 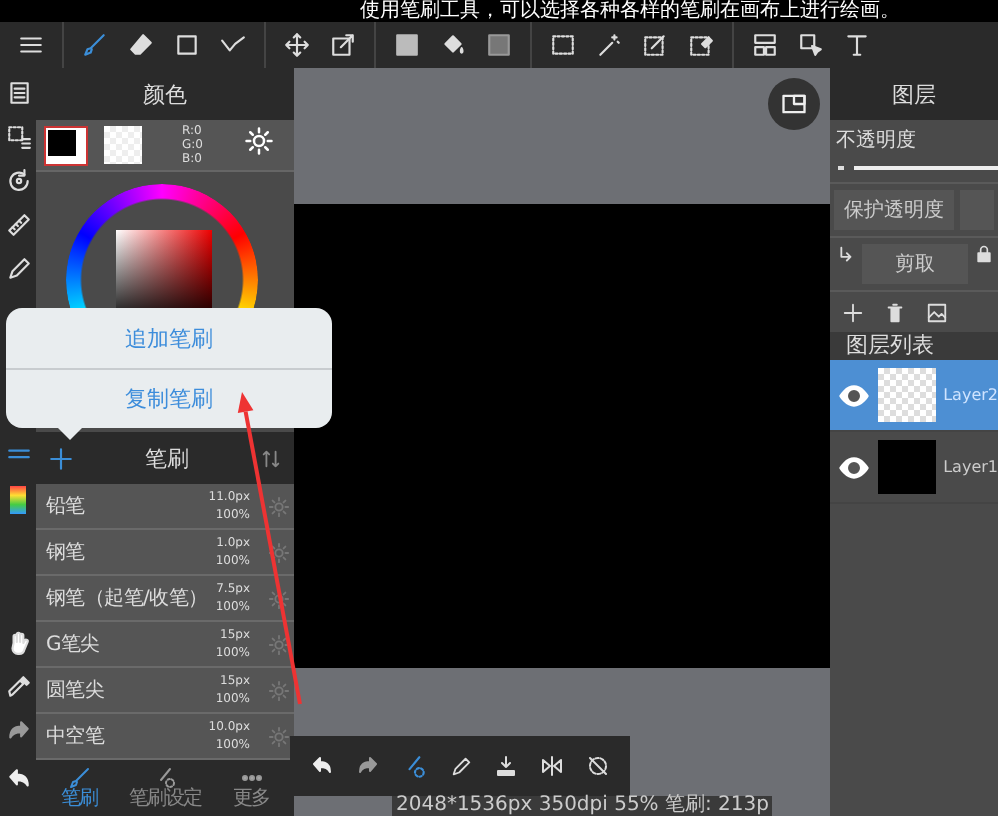 I want to click on brush-name: 中空笔, so click(x=127, y=736).